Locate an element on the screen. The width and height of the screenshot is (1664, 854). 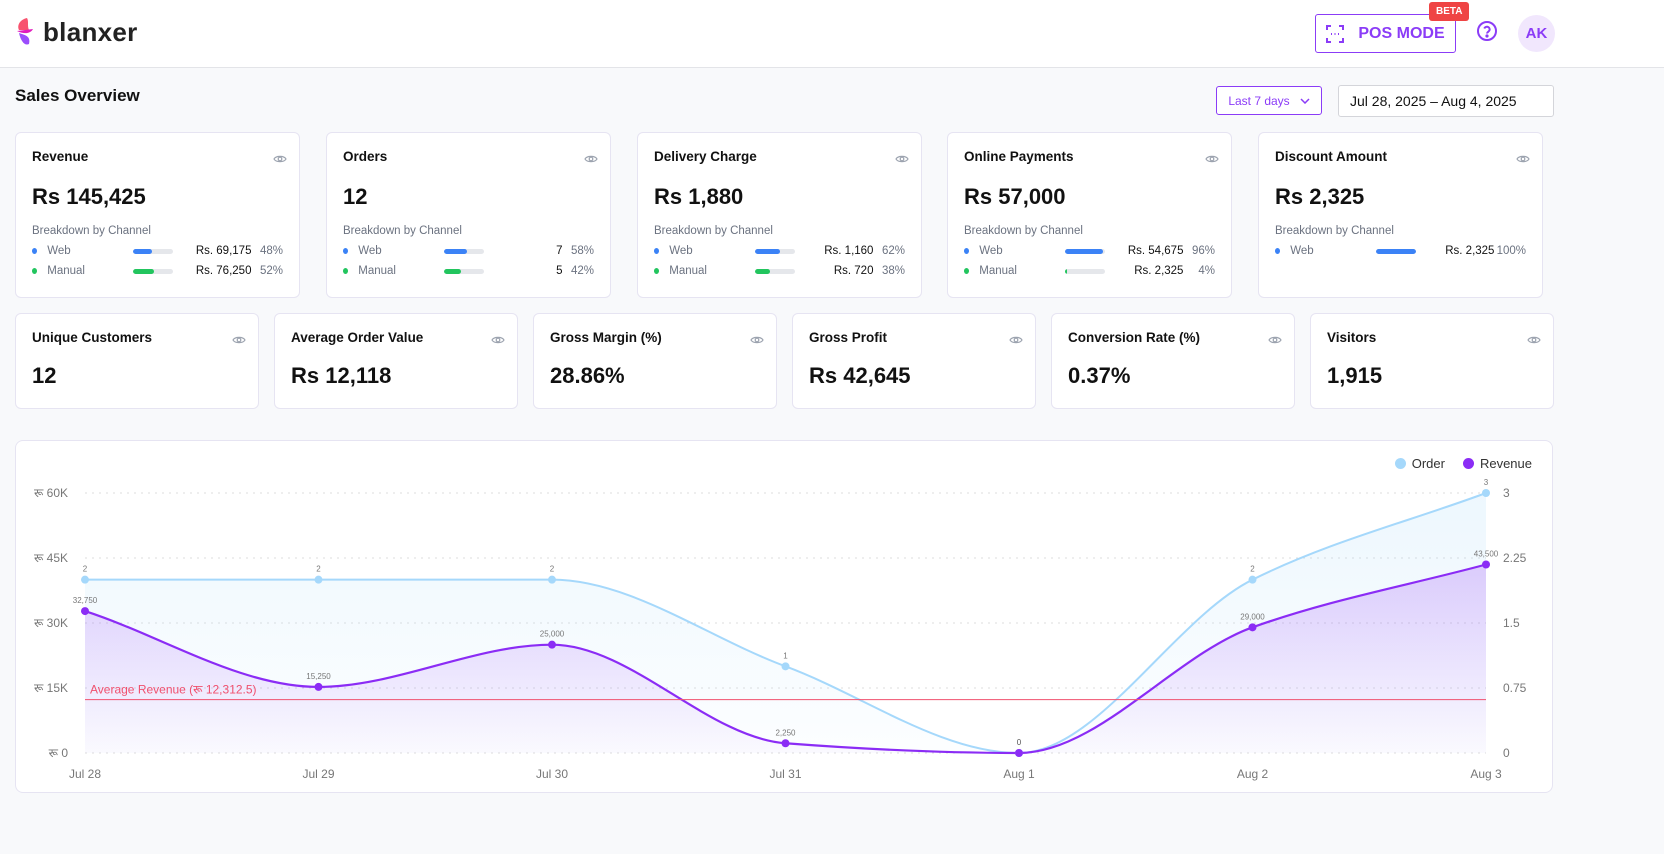
channel-row: Web 7 58% is located at coordinates (468, 251).